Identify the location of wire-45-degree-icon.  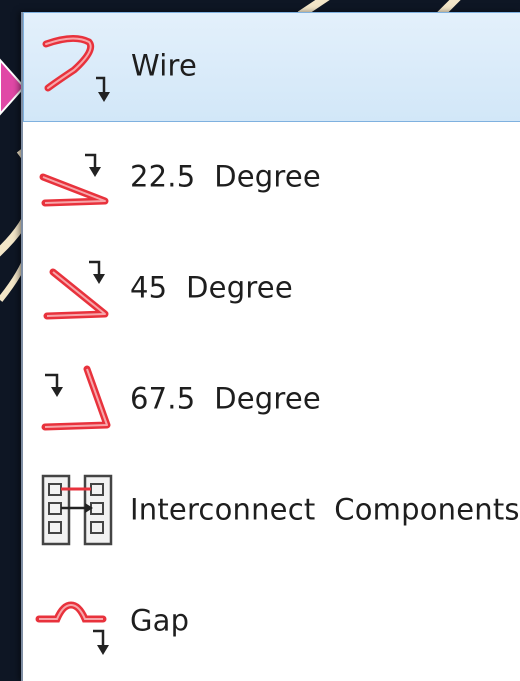
(78, 289).